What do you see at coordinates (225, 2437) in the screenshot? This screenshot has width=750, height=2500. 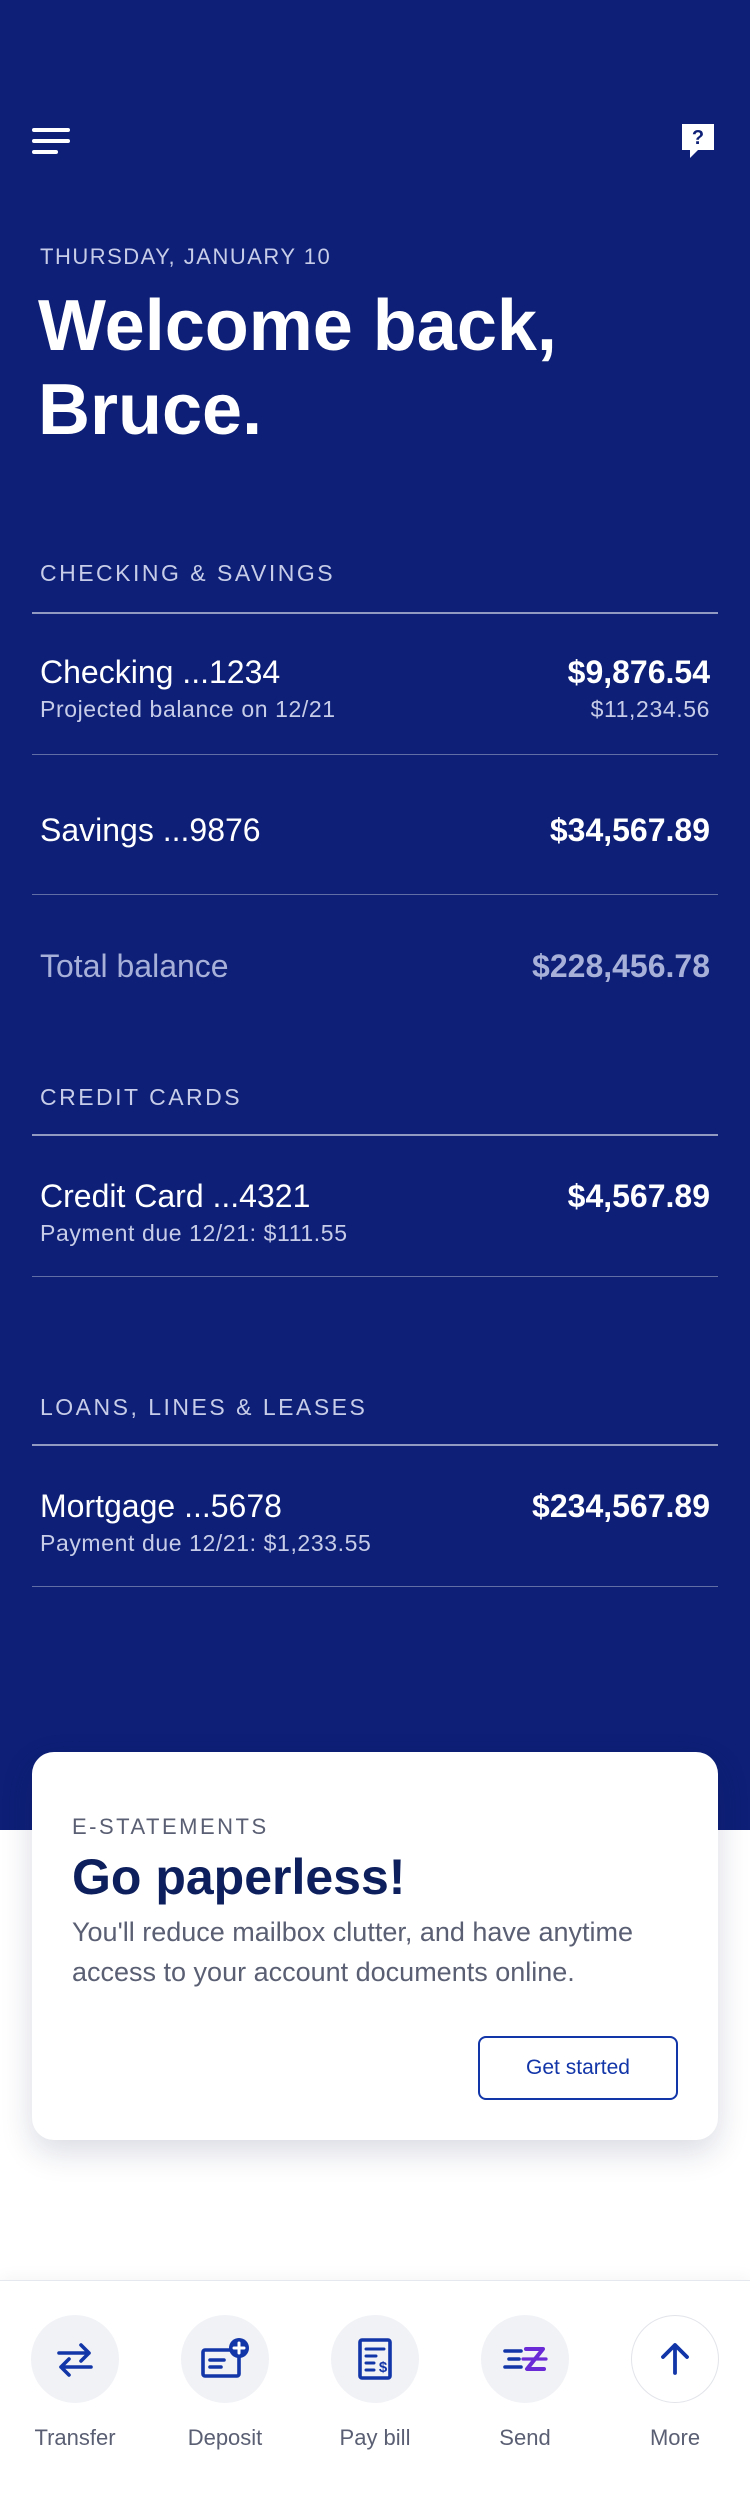 I see `tab-label: Deposit` at bounding box center [225, 2437].